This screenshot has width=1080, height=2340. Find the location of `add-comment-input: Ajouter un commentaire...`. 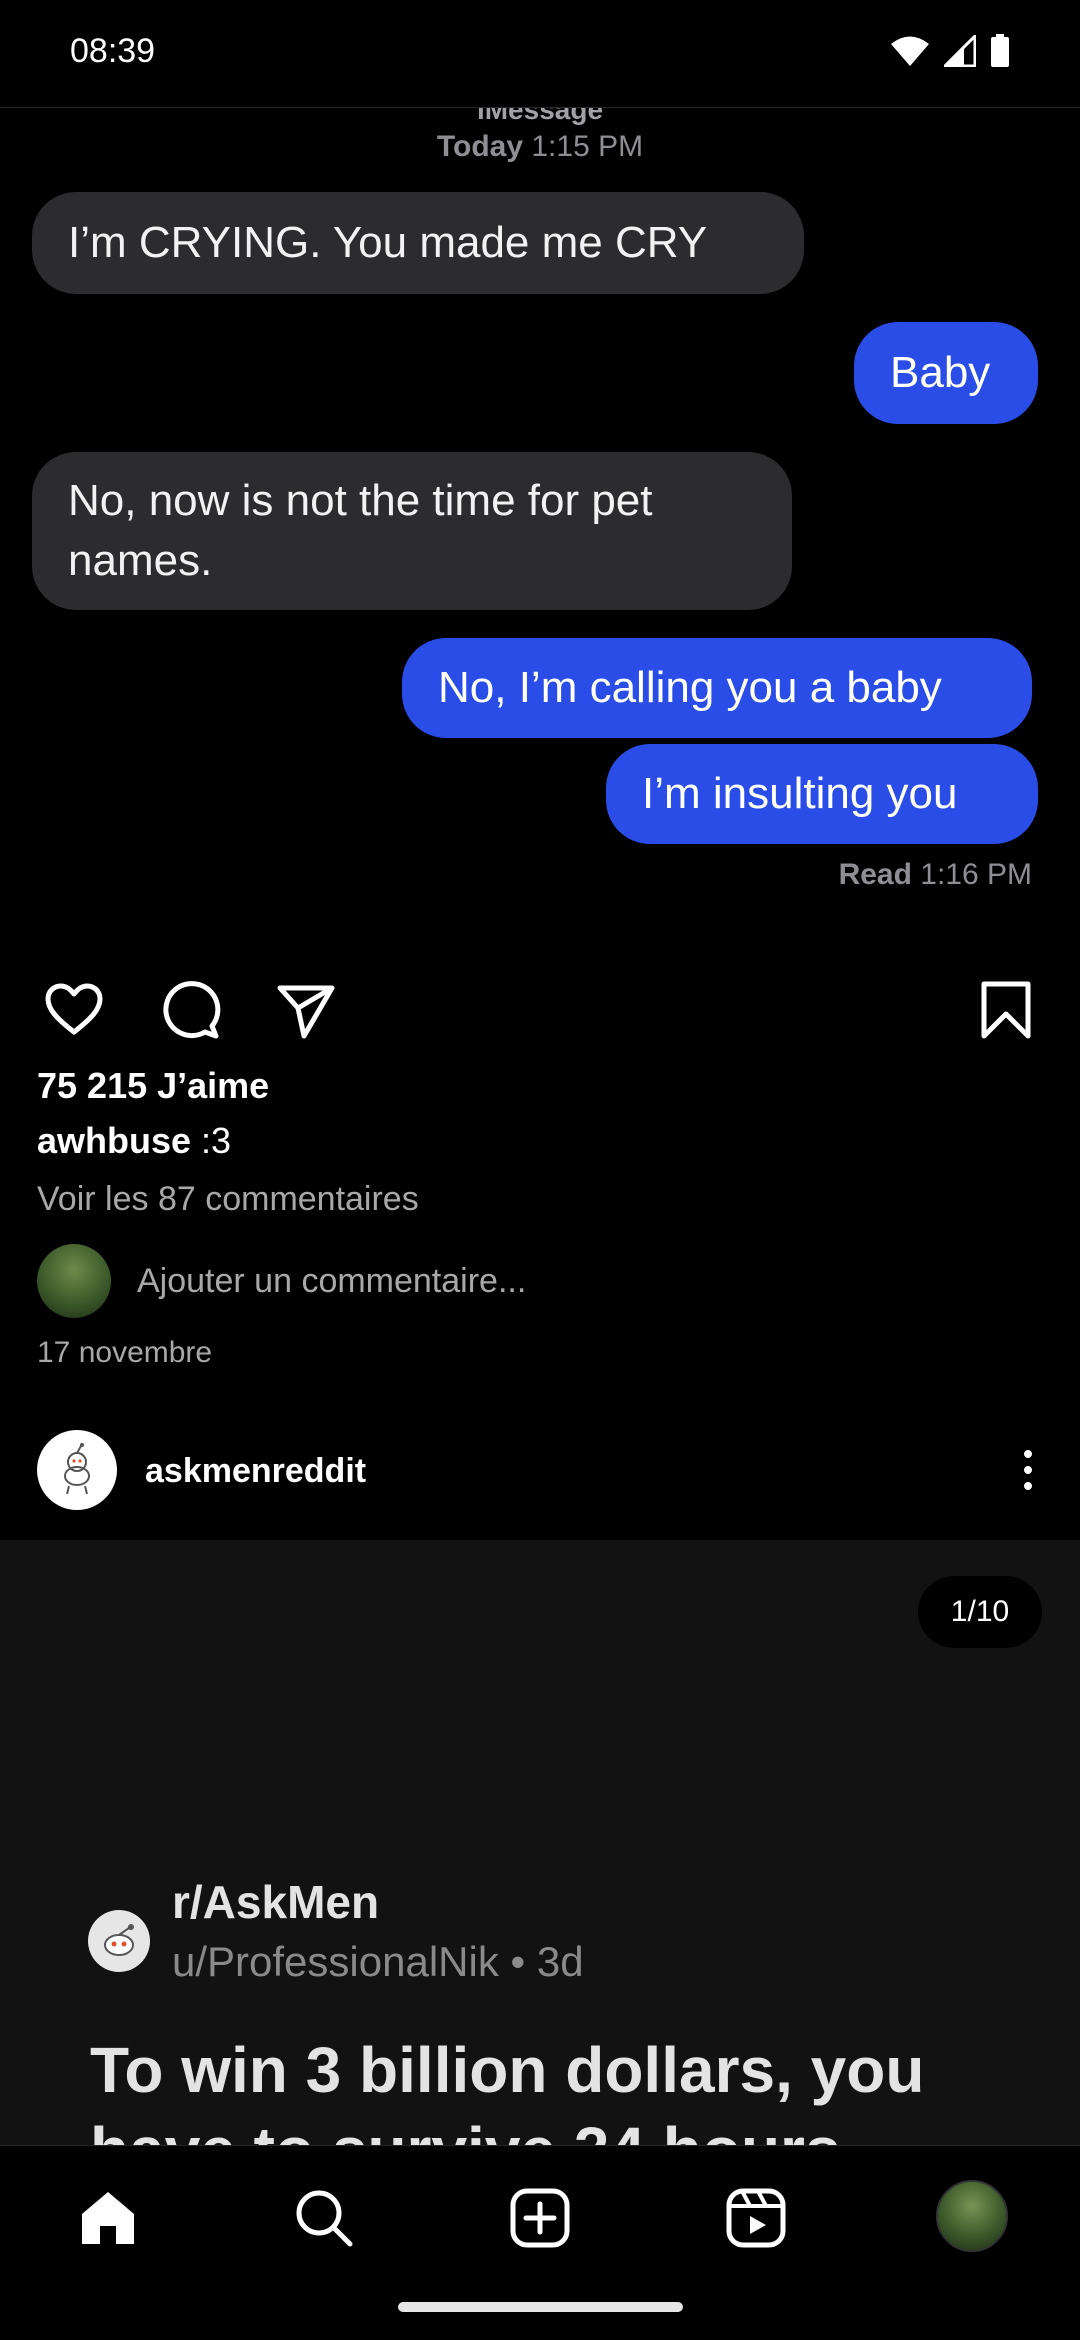

add-comment-input: Ajouter un commentaire... is located at coordinates (331, 1281).